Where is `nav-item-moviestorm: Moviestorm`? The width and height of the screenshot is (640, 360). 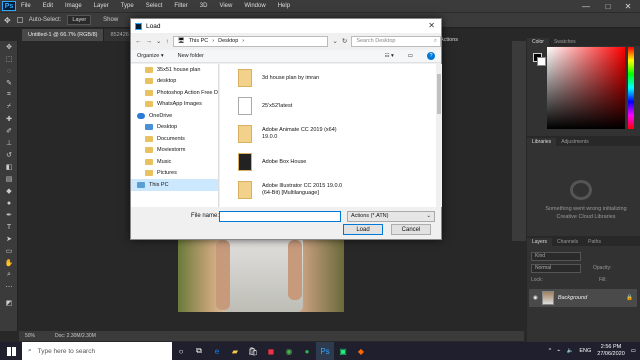
nav-item-moviestorm: Moviestorm is located at coordinates (174, 151).